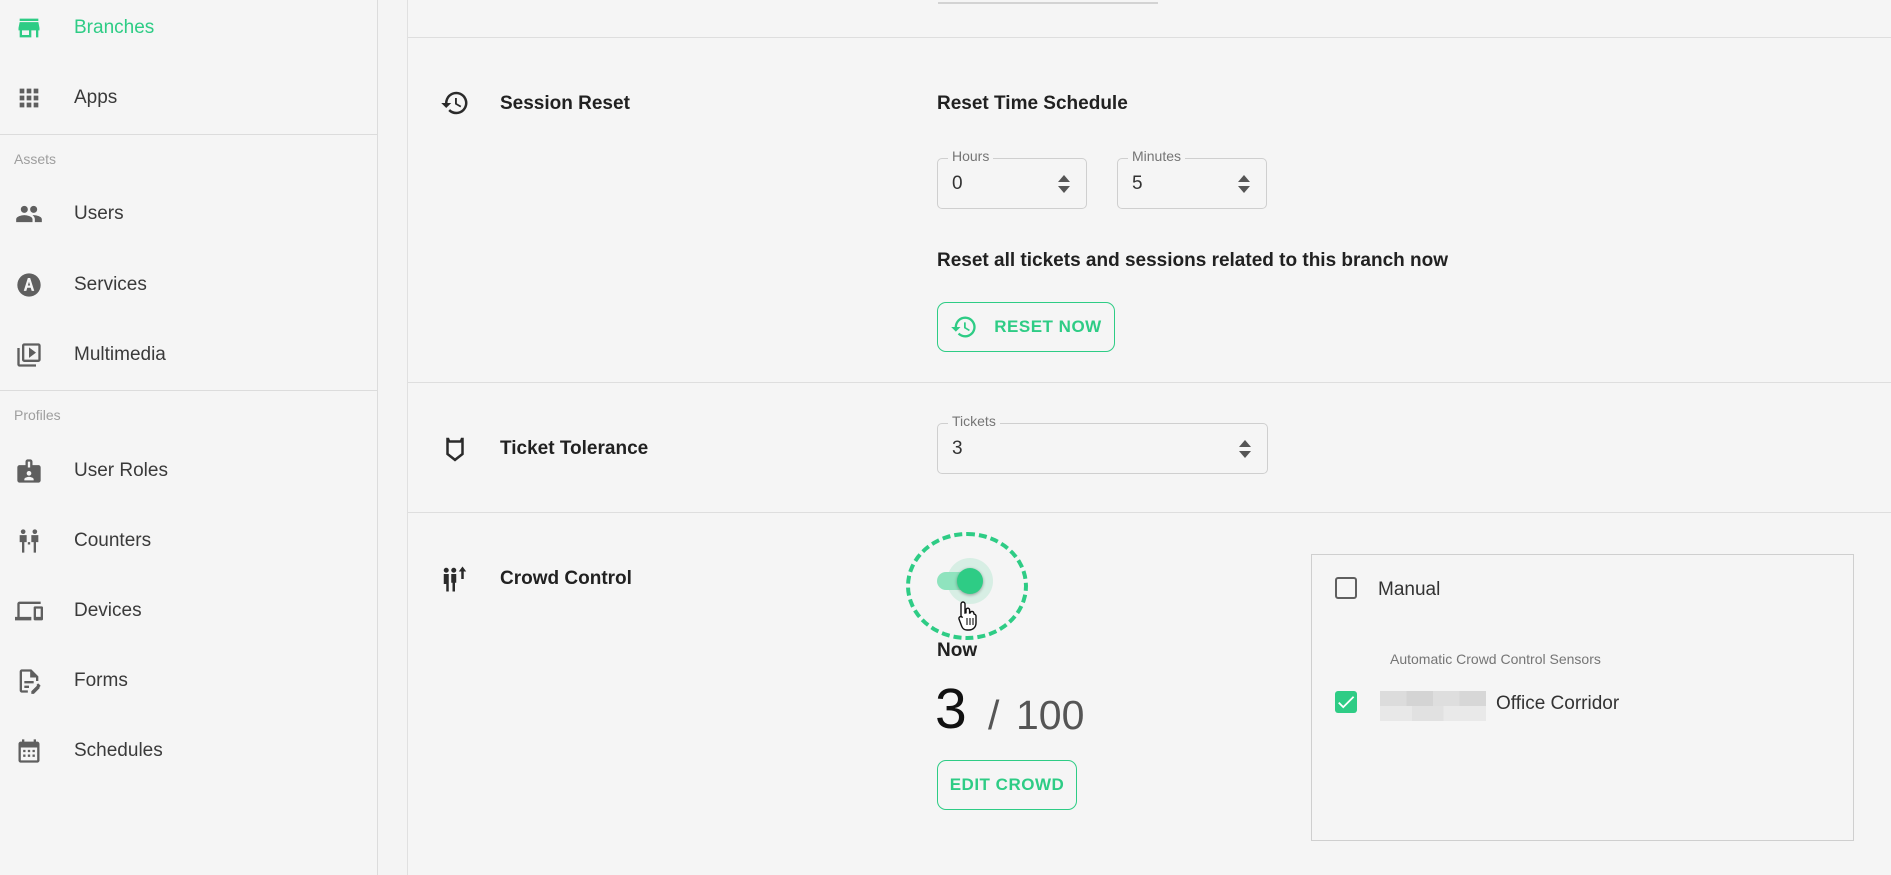 This screenshot has height=875, width=1891. I want to click on sensors-legend: Automatic Crowd Control Sensors, so click(1495, 659).